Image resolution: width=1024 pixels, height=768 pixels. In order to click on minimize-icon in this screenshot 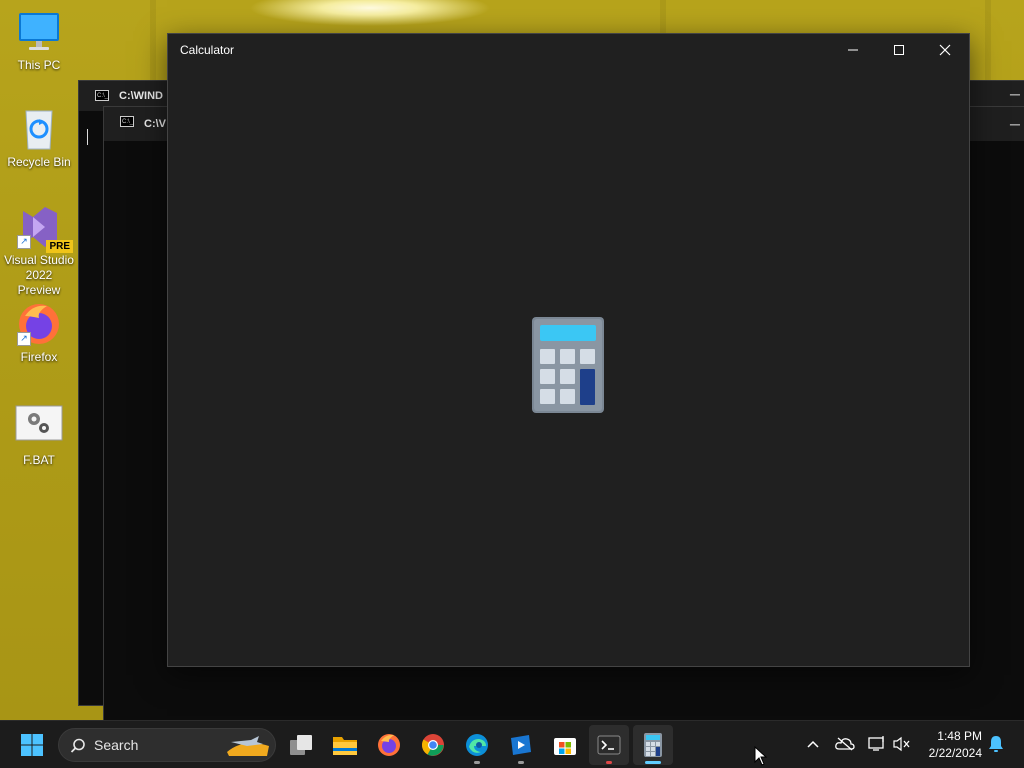, I will do `click(853, 50)`.